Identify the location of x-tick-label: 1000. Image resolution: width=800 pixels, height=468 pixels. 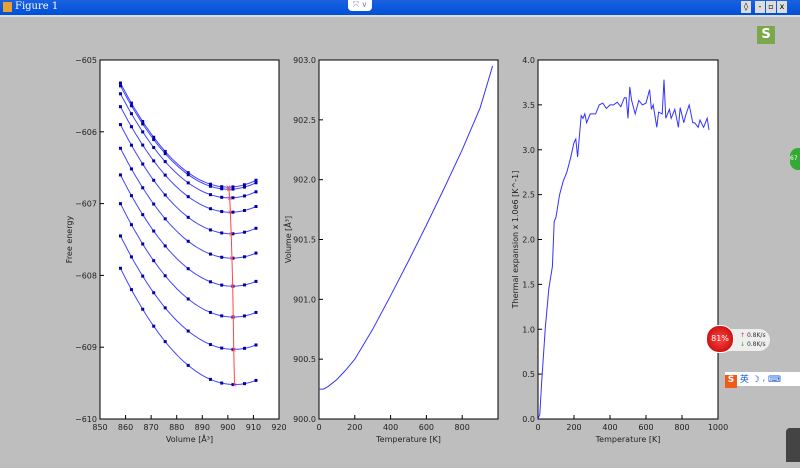
(718, 427).